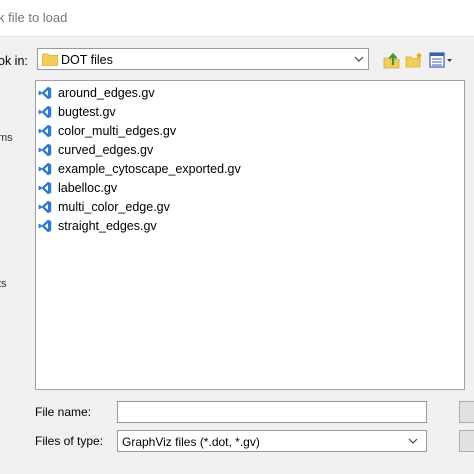 Image resolution: width=474 pixels, height=474 pixels. What do you see at coordinates (88, 188) in the screenshot?
I see `file-name: labelloc.gv` at bounding box center [88, 188].